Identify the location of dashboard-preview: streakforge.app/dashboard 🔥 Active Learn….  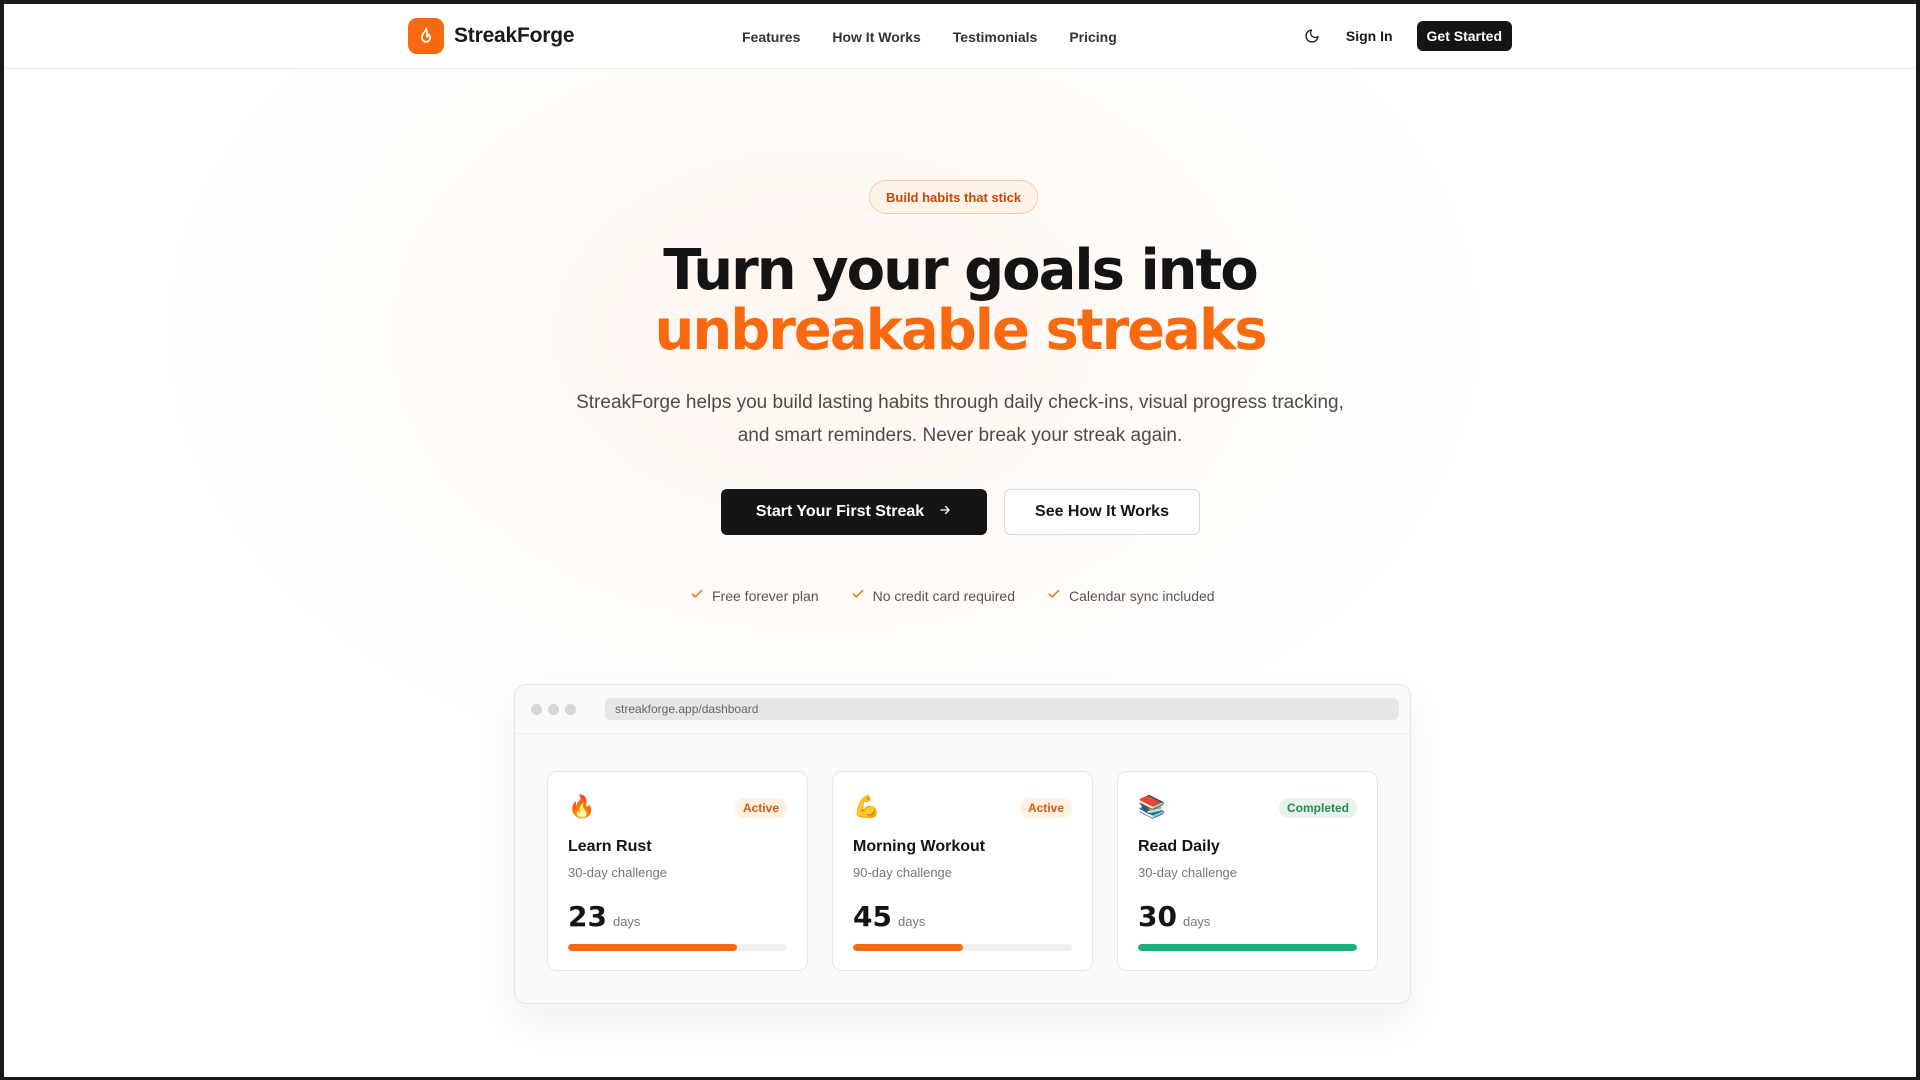
(962, 844).